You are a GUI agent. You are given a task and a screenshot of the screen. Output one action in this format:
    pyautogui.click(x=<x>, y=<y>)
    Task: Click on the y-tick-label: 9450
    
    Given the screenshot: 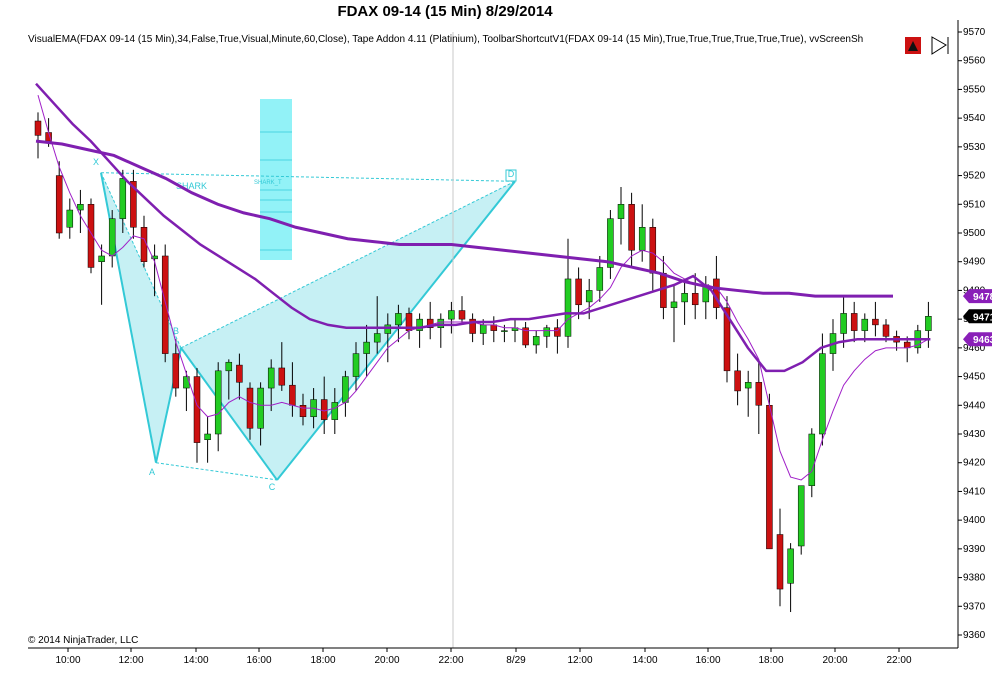 What is the action you would take?
    pyautogui.click(x=974, y=377)
    